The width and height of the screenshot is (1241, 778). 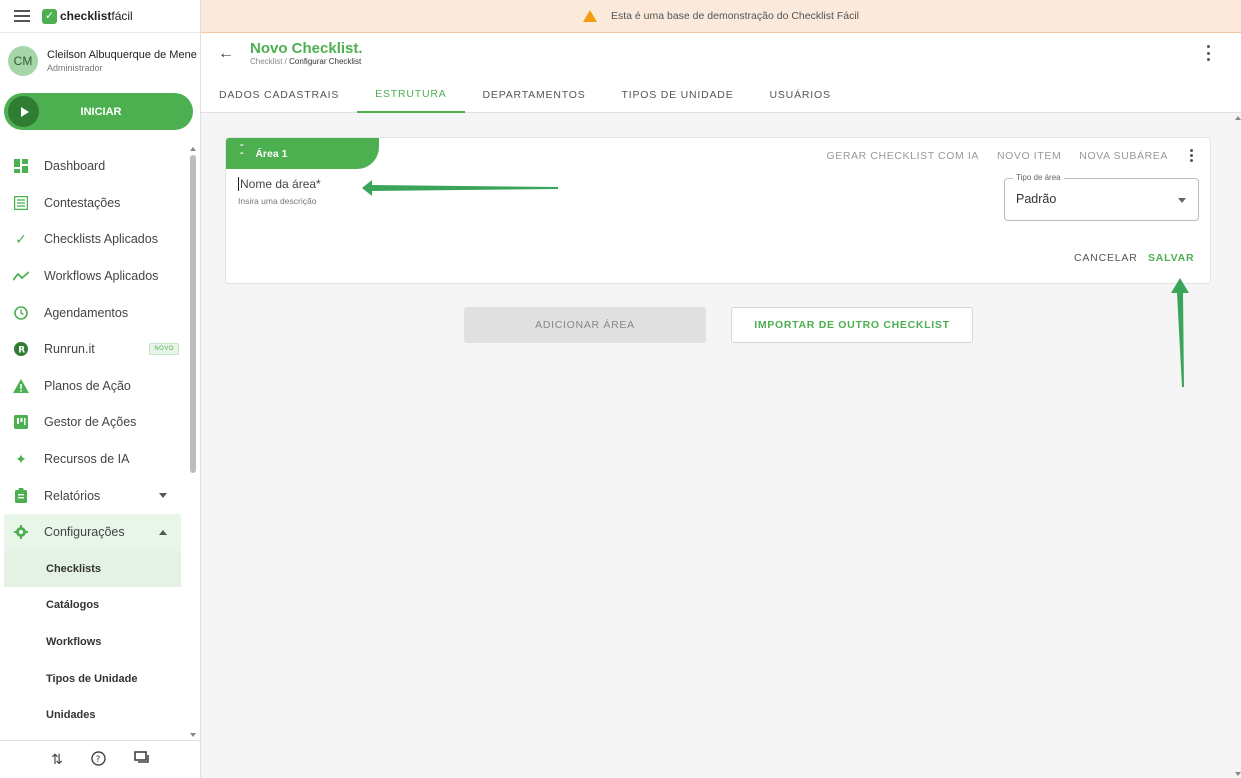 What do you see at coordinates (101, 111) in the screenshot?
I see `iniciar-label: INICIAR` at bounding box center [101, 111].